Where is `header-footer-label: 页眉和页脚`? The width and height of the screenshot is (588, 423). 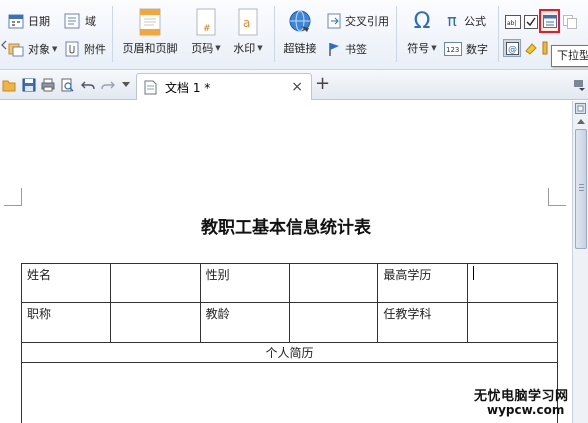 header-footer-label: 页眉和页脚 is located at coordinates (150, 48).